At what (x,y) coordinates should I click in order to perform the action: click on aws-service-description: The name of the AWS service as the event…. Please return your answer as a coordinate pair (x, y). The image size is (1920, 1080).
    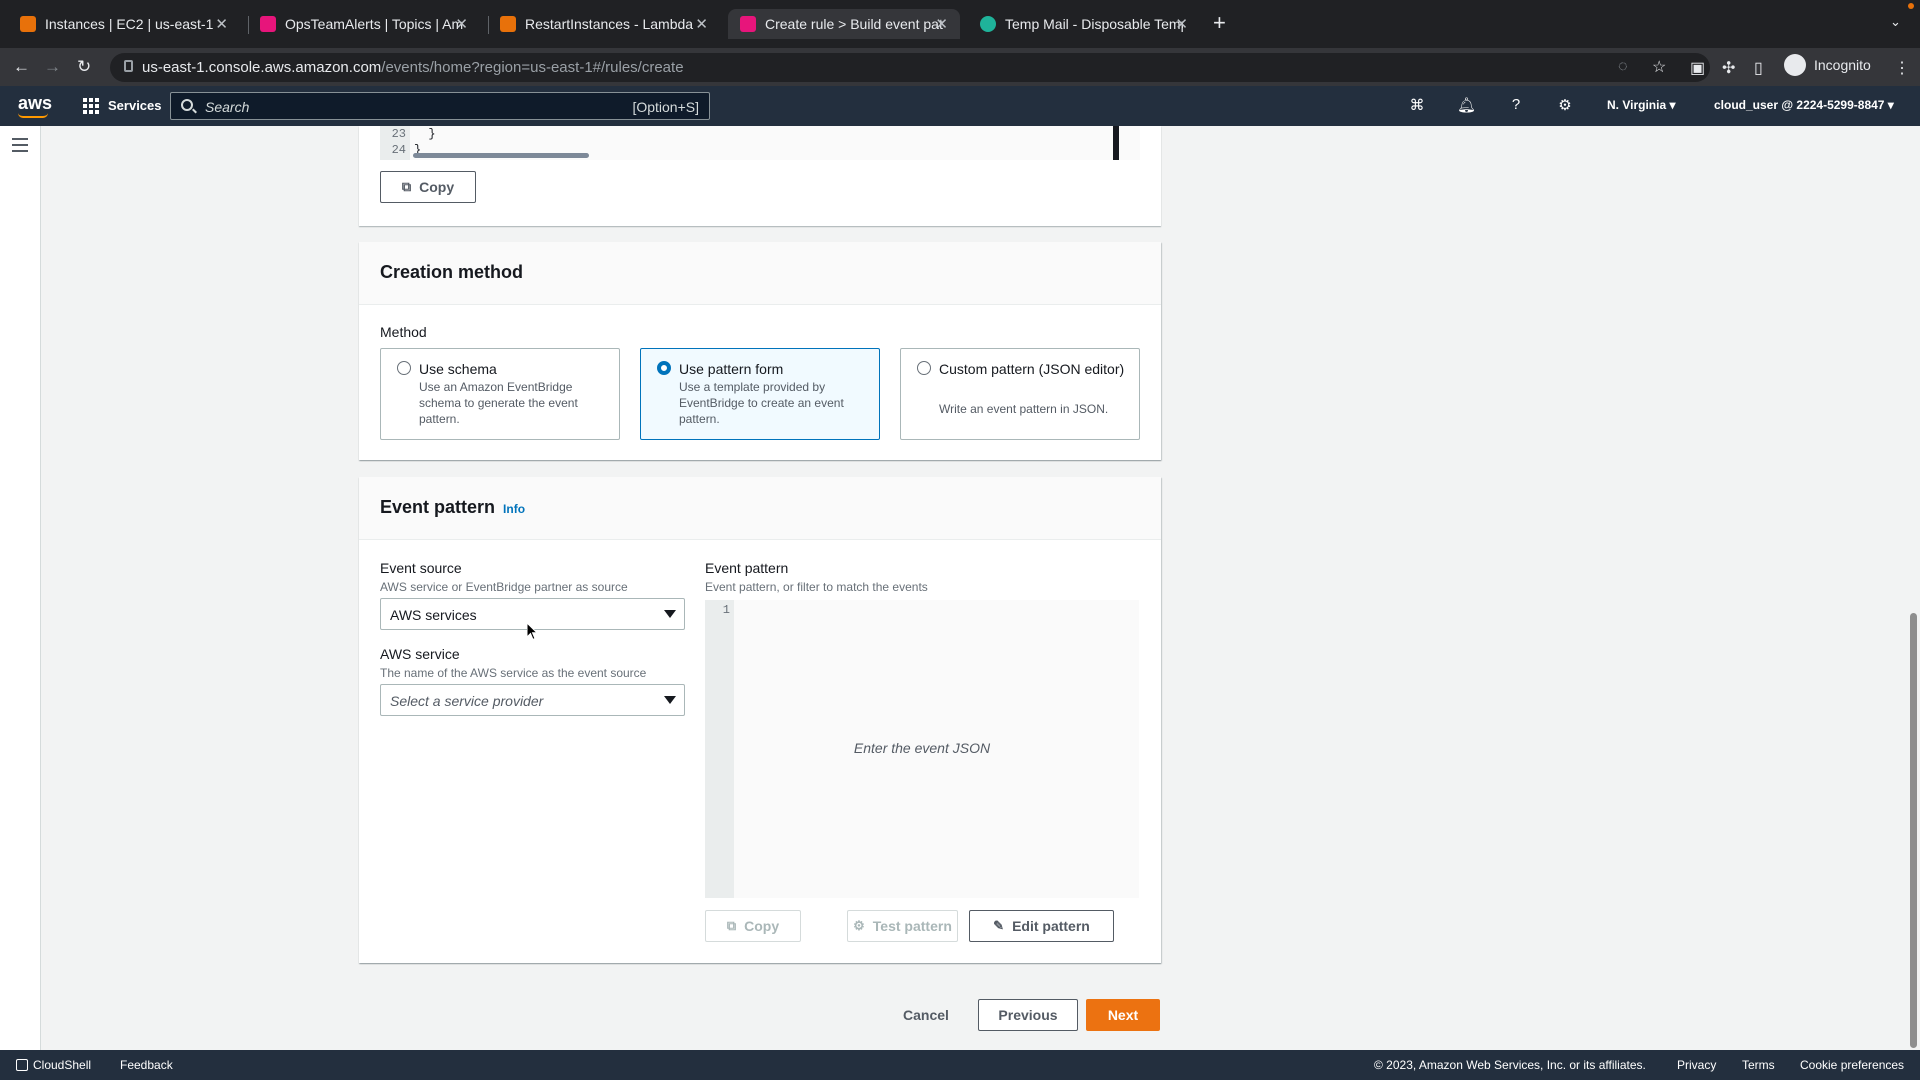
    Looking at the image, I should click on (513, 673).